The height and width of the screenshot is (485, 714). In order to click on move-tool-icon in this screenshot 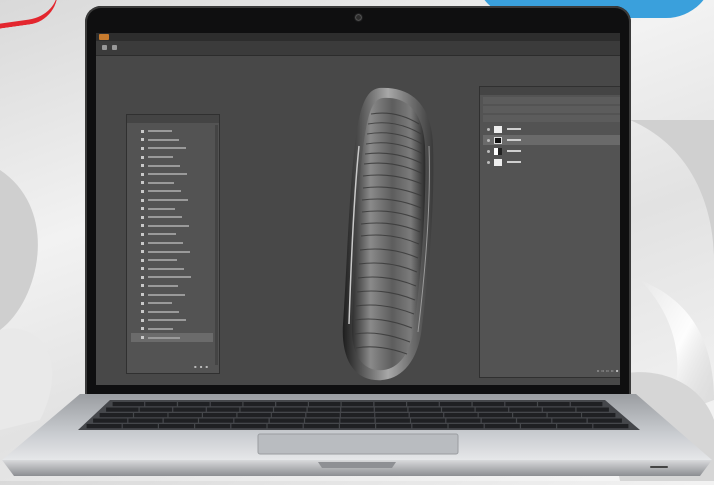, I will do `click(104, 47)`.